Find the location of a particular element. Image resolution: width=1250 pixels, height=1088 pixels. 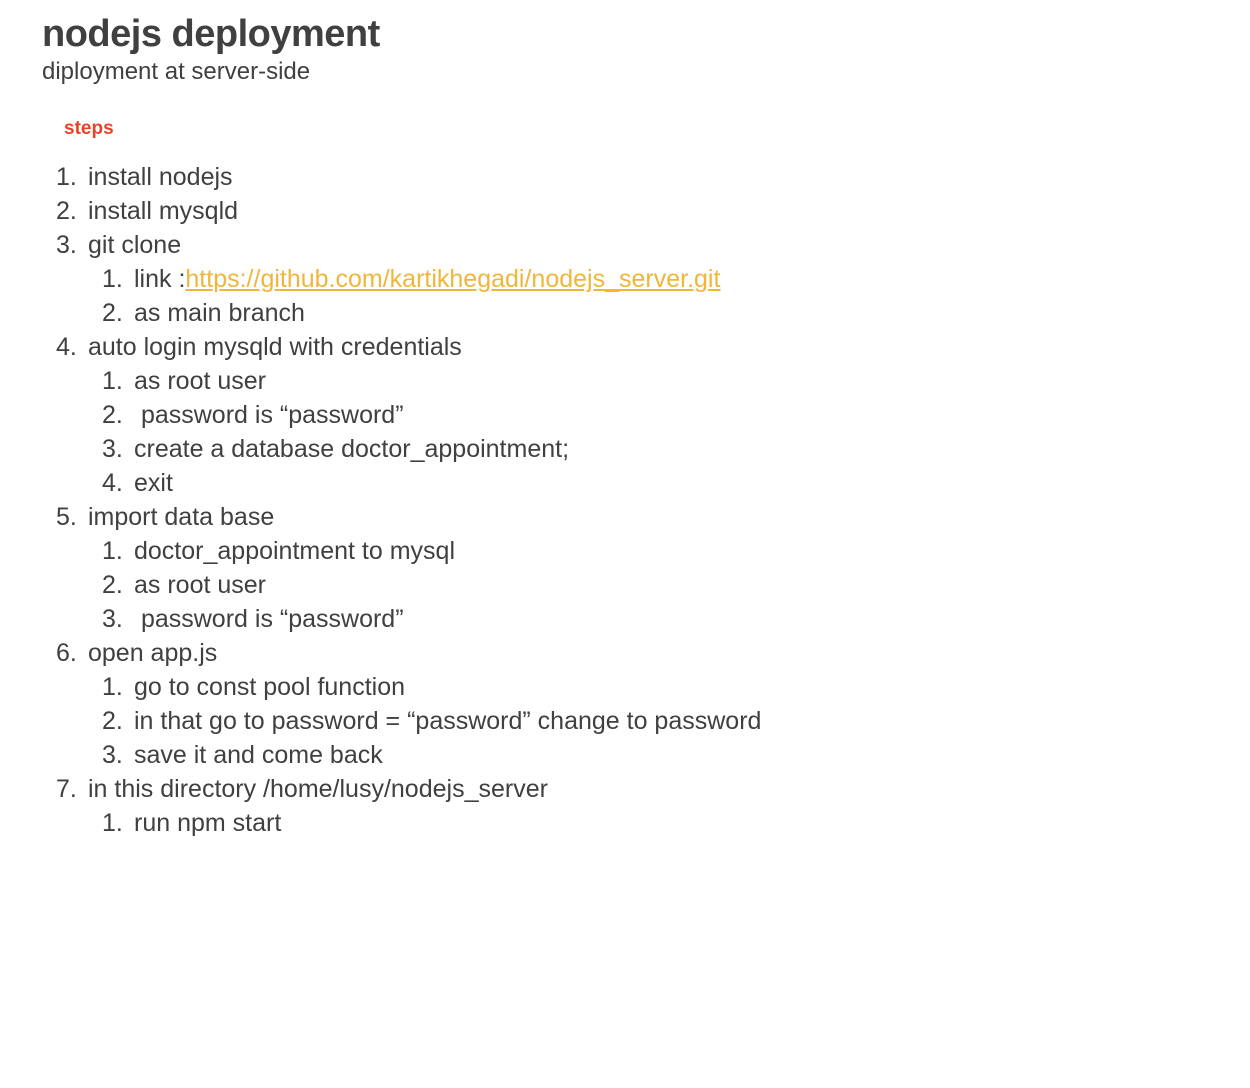

substep-item: 1. run npm start is located at coordinates (655, 823).